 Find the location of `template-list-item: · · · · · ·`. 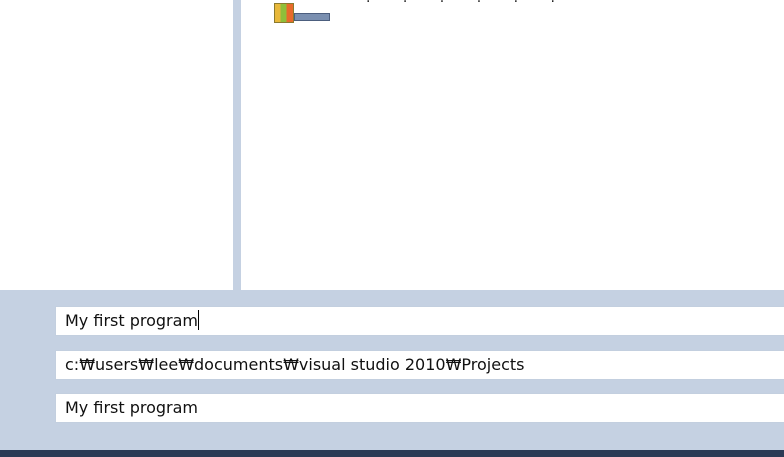

template-list-item: · · · · · · is located at coordinates (421, 16).